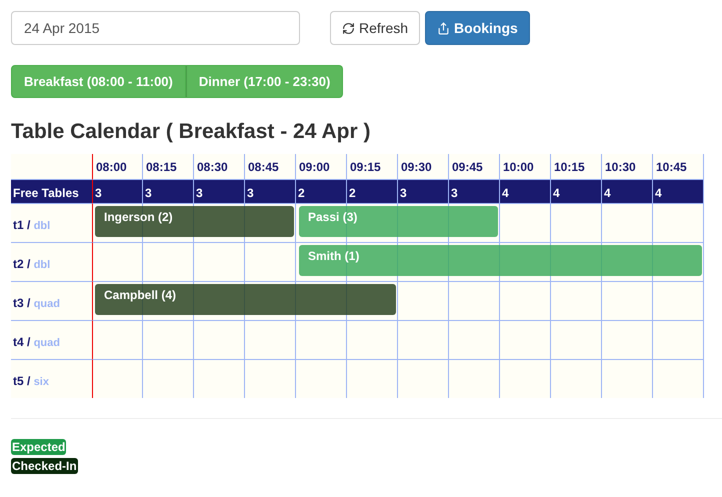 The image size is (722, 497). Describe the element at coordinates (477, 28) in the screenshot. I see `bookings-button: Bookings` at that location.